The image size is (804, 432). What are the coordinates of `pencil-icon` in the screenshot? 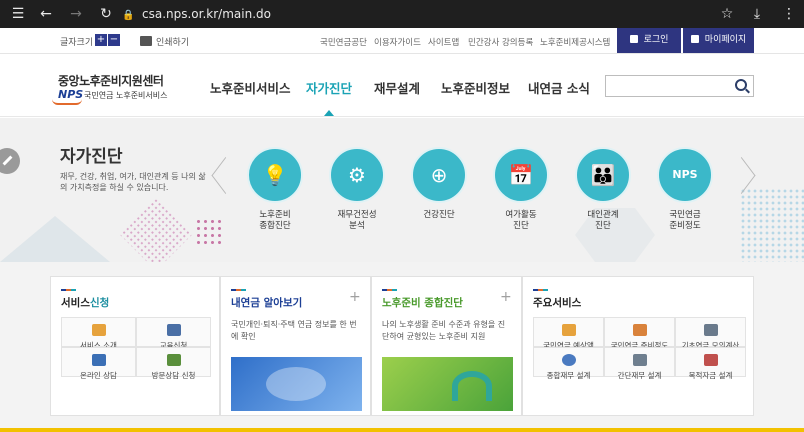 It's located at (10, 161).